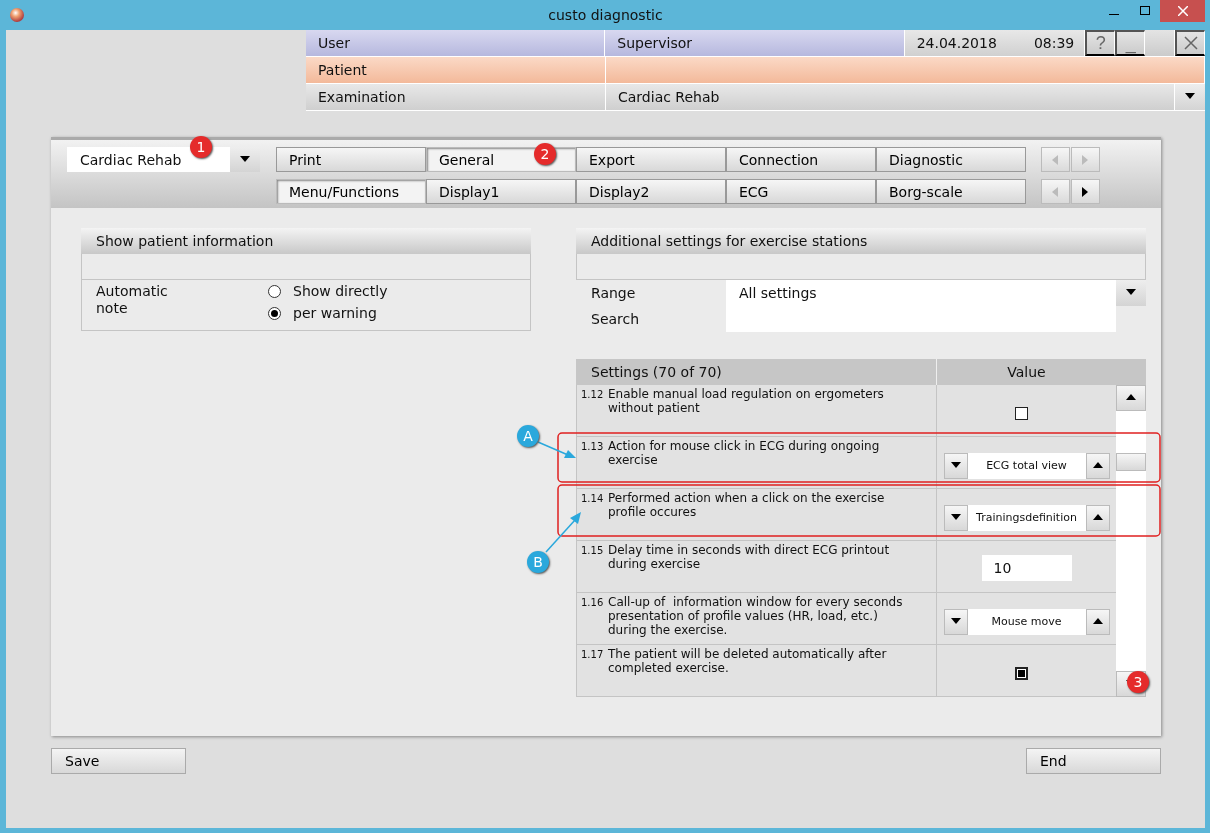  Describe the element at coordinates (1093, 761) in the screenshot. I see `end-button: End` at that location.